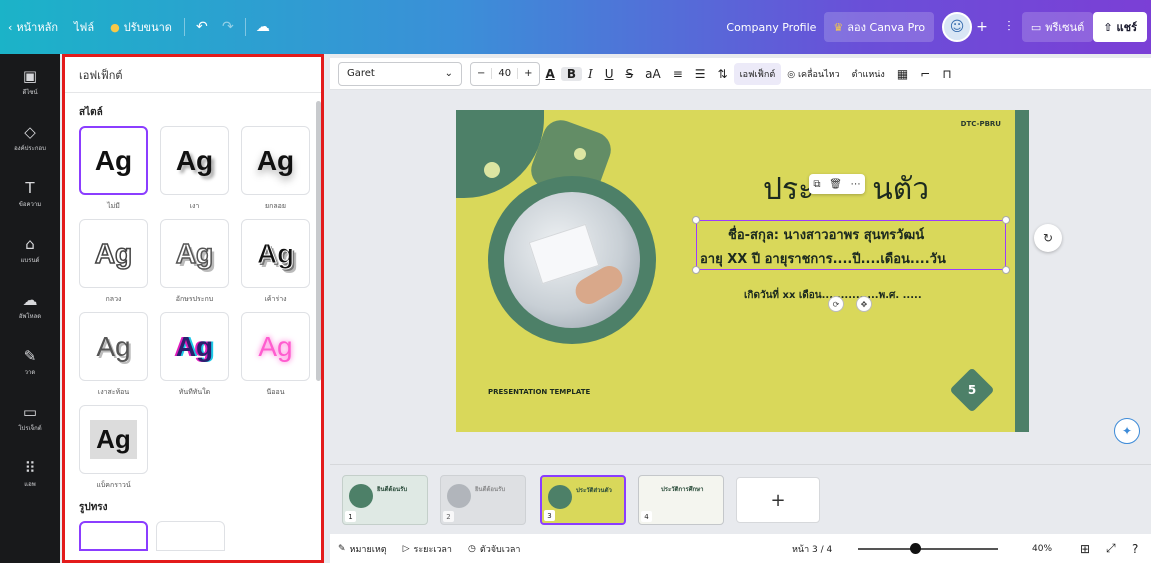  I want to click on template-caption: PRESENTATION TEMPLATE, so click(539, 392).